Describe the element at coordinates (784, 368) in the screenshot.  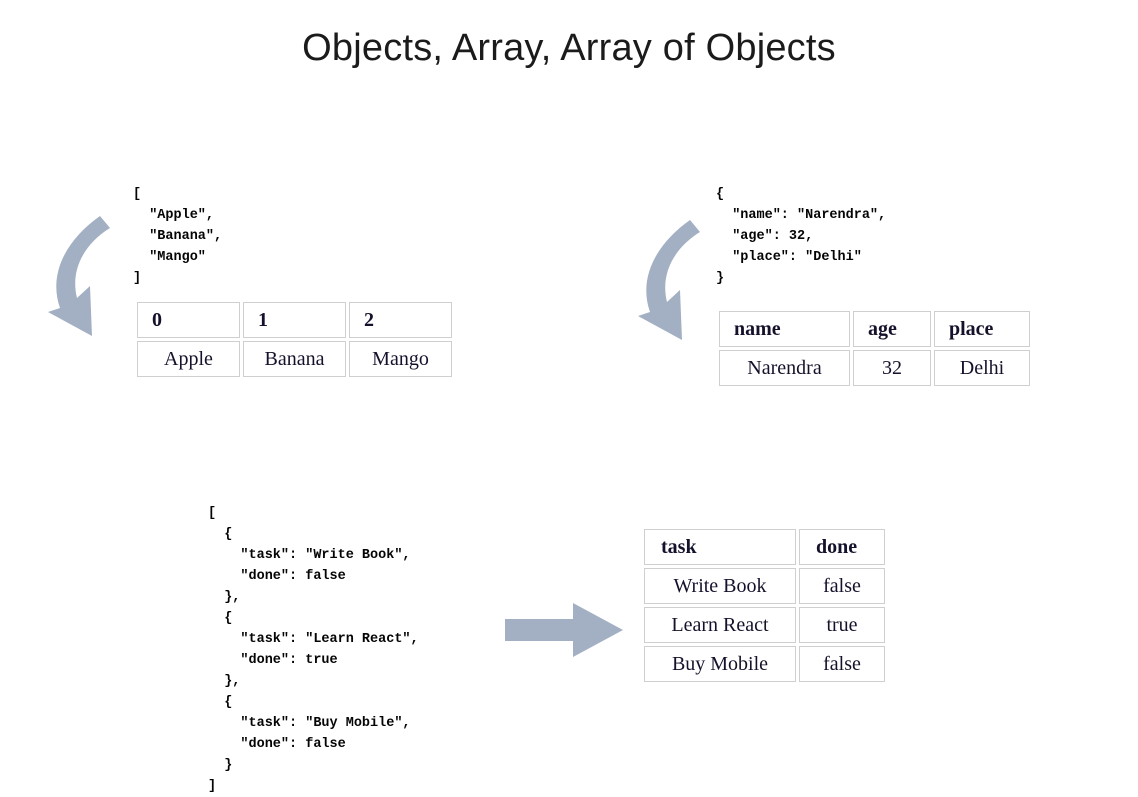
I see `table-cell: Narendra` at that location.